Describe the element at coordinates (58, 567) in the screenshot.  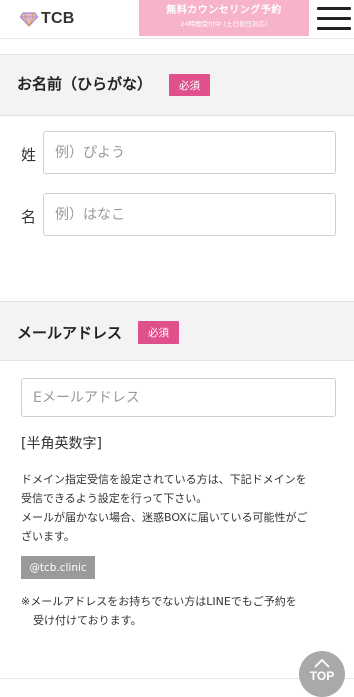
I see `domain-tag: @tcb.clinic` at that location.